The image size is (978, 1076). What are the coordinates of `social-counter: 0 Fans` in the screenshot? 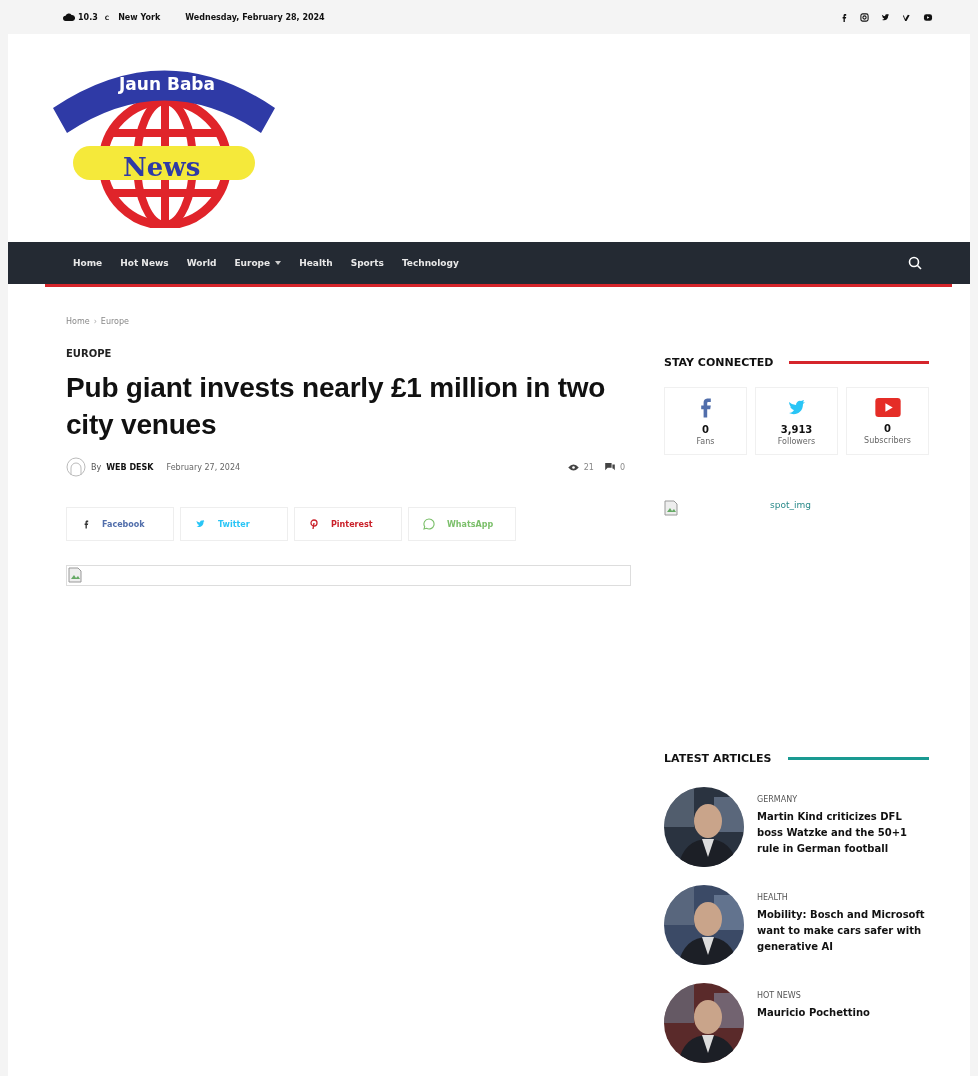 It's located at (705, 421).